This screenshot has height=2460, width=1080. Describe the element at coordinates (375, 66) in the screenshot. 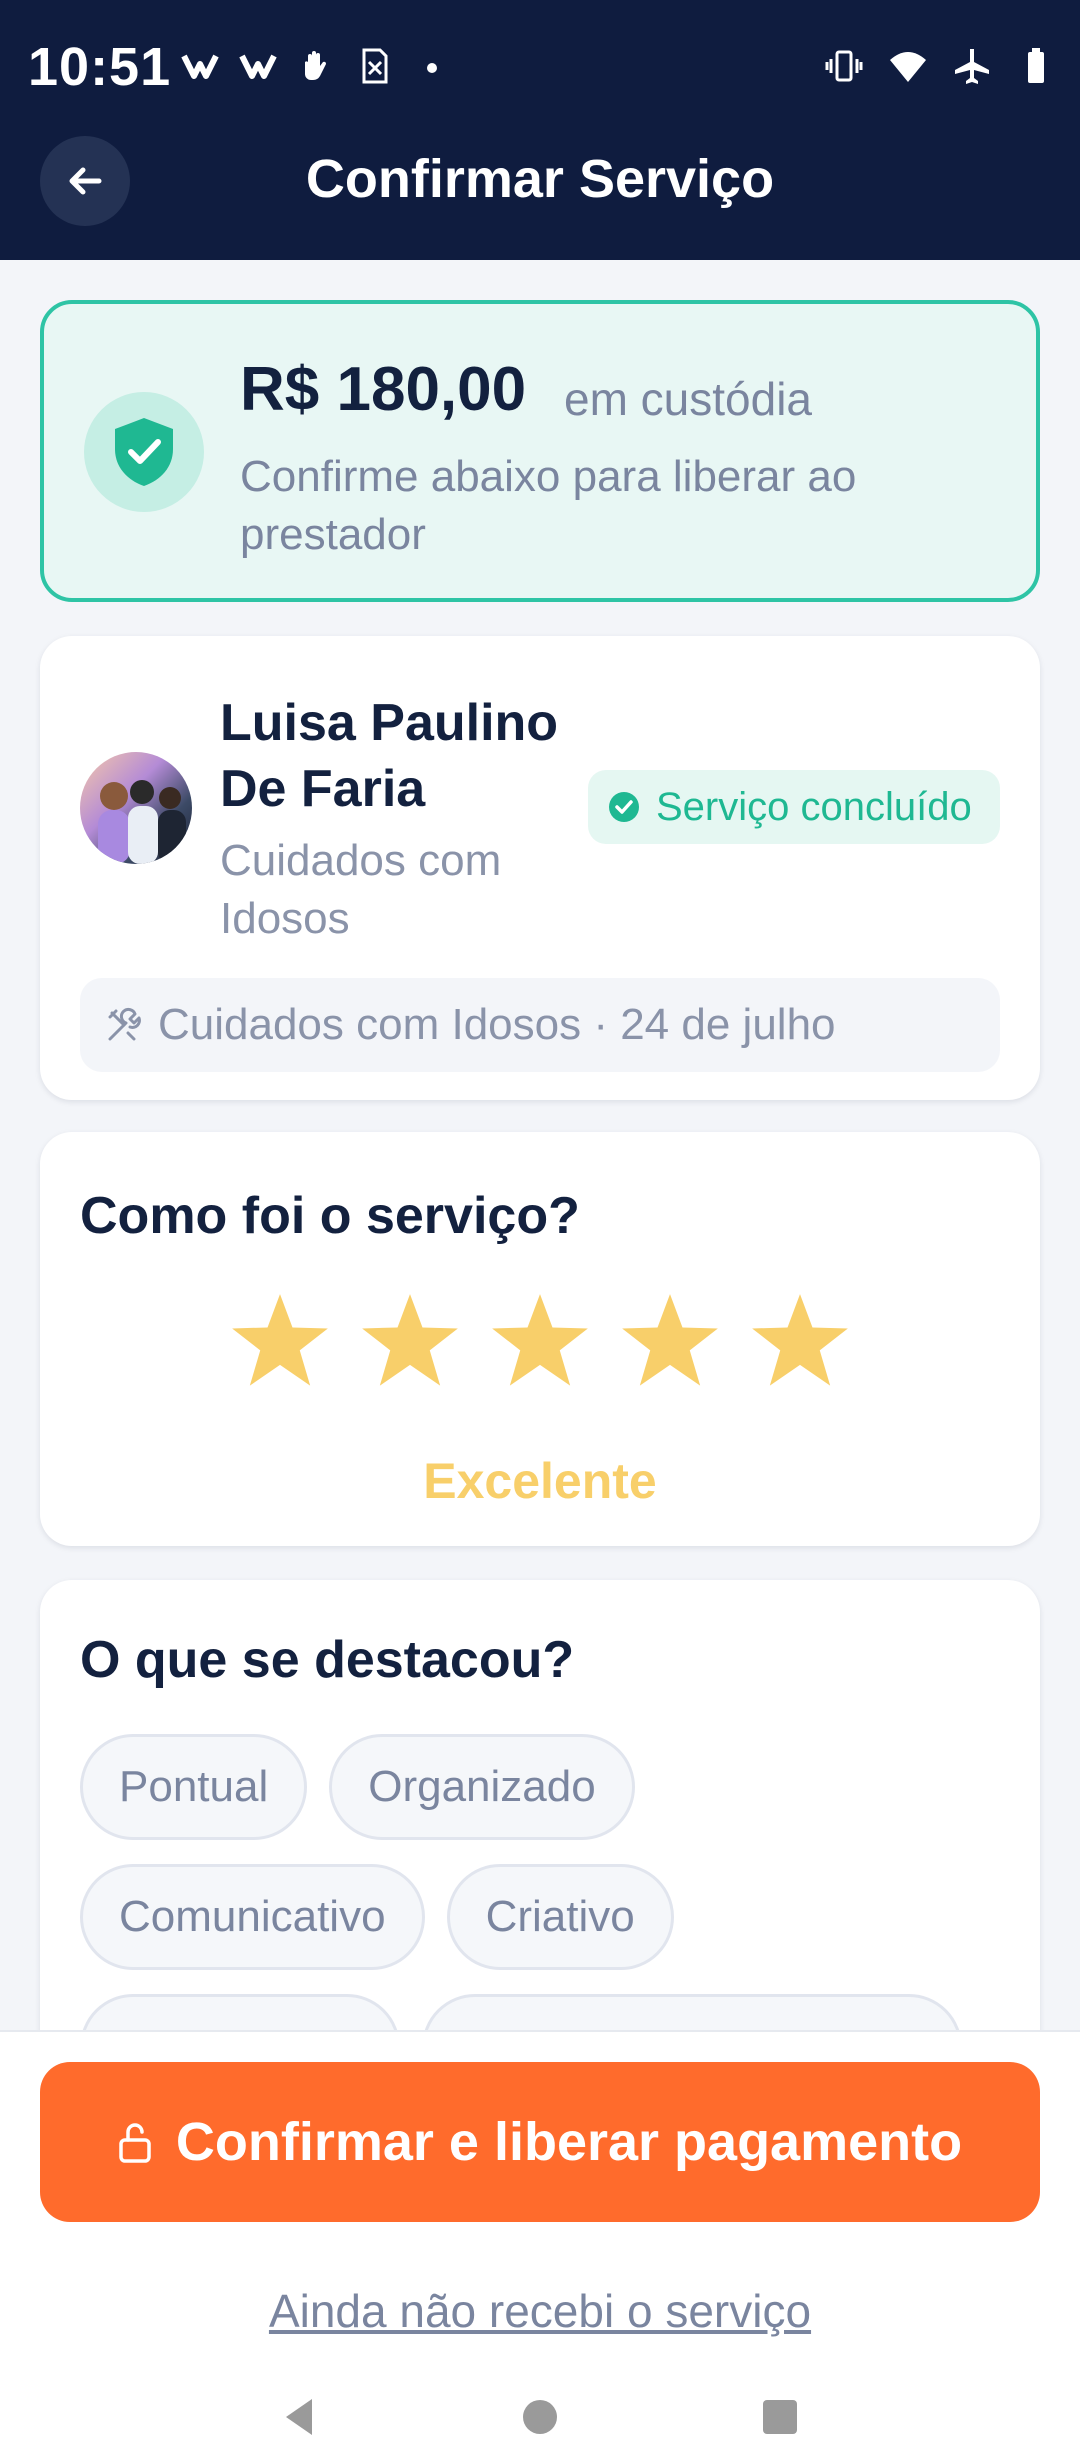

I see `sim-card-icon` at that location.